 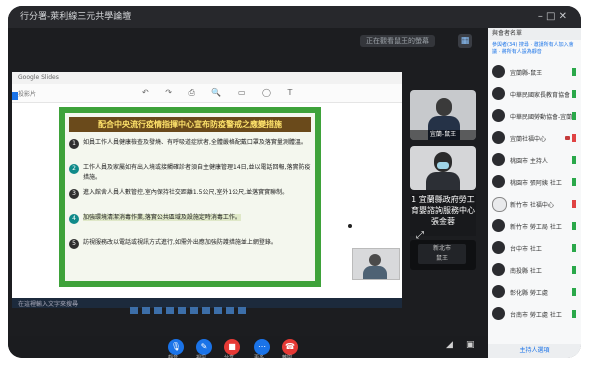 I want to click on window-title: 行分署-萊利線三元共學論壇, so click(x=76, y=17).